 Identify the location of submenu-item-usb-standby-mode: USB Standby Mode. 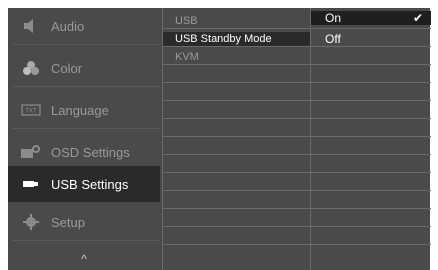
(237, 39).